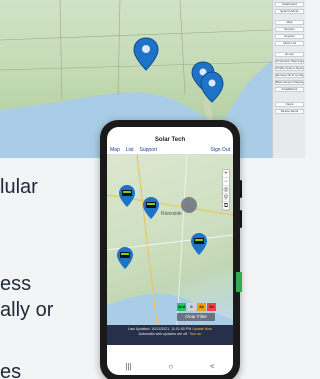 The width and height of the screenshot is (320, 379). I want to click on green-edge-tab, so click(239, 282).